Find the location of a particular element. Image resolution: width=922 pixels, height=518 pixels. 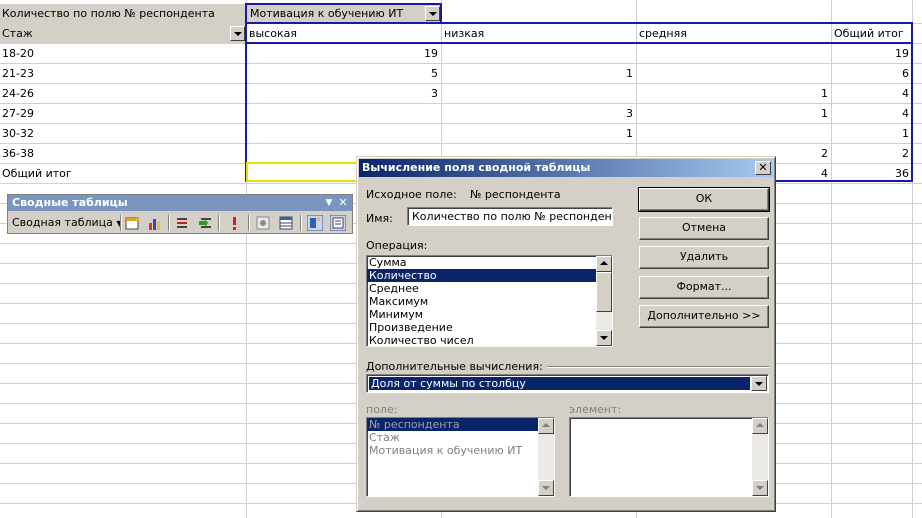

pivot-table-toolbar: Сводные таблицы ▼ ✕ Сводная таблица ▼ is located at coordinates (180, 214).